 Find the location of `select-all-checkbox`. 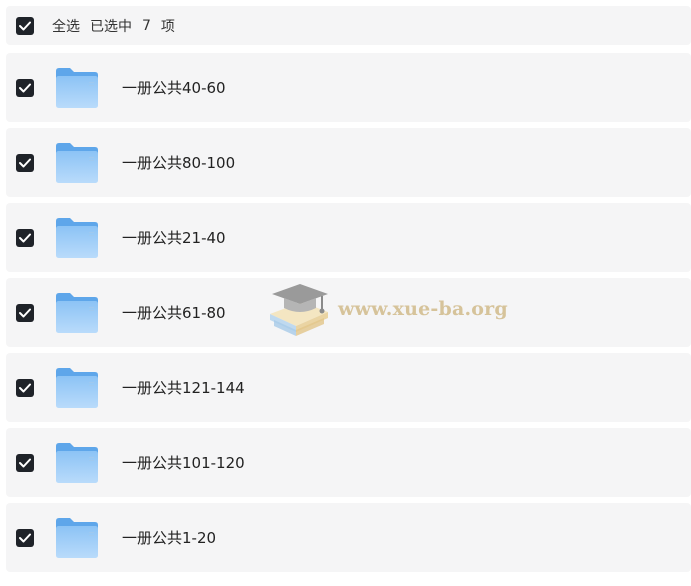

select-all-checkbox is located at coordinates (25, 26).